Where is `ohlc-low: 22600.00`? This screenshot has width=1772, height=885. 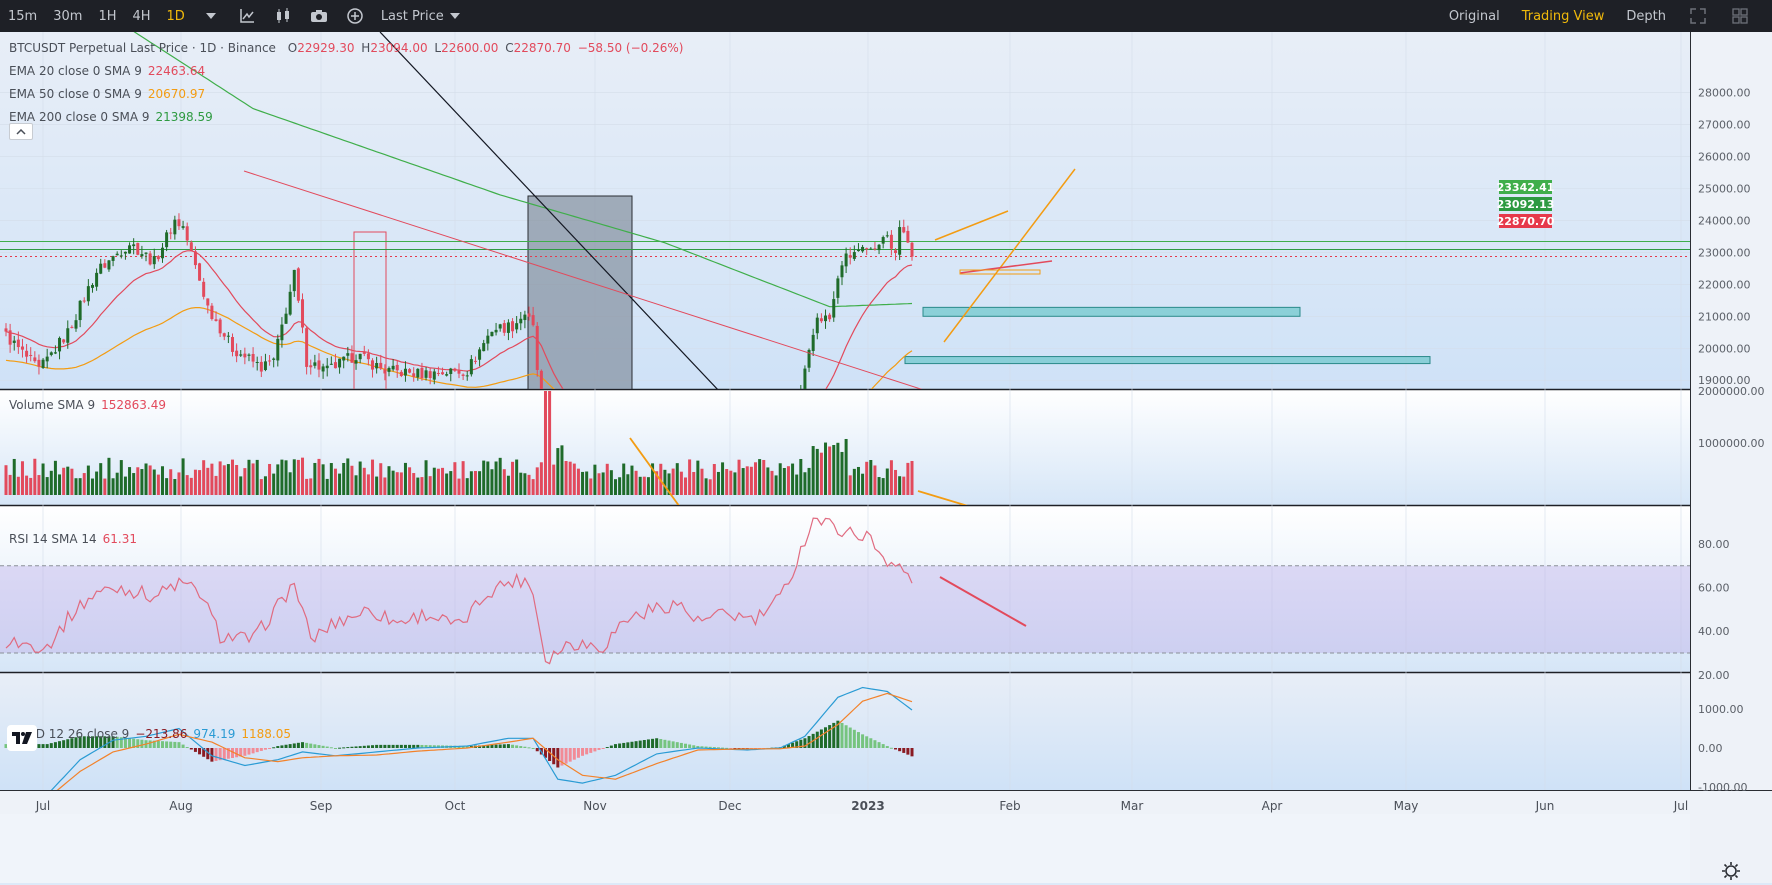 ohlc-low: 22600.00 is located at coordinates (470, 48).